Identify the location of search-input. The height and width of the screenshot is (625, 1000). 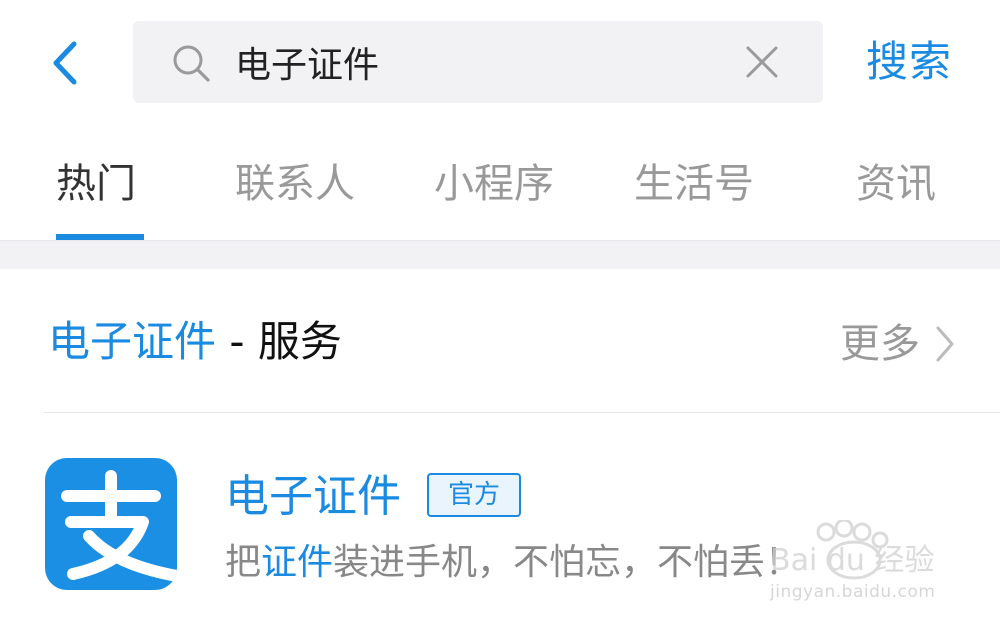
(485, 62).